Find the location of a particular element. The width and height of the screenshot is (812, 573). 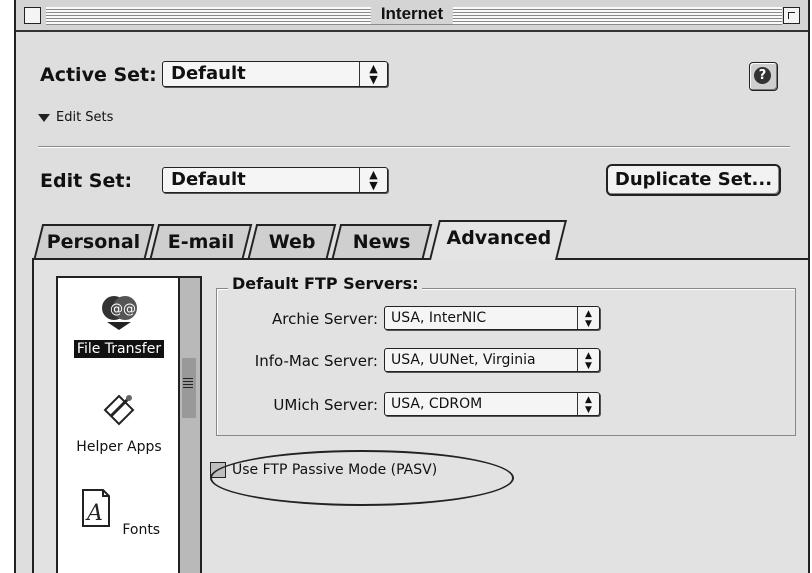

tab-news: News is located at coordinates (382, 241).